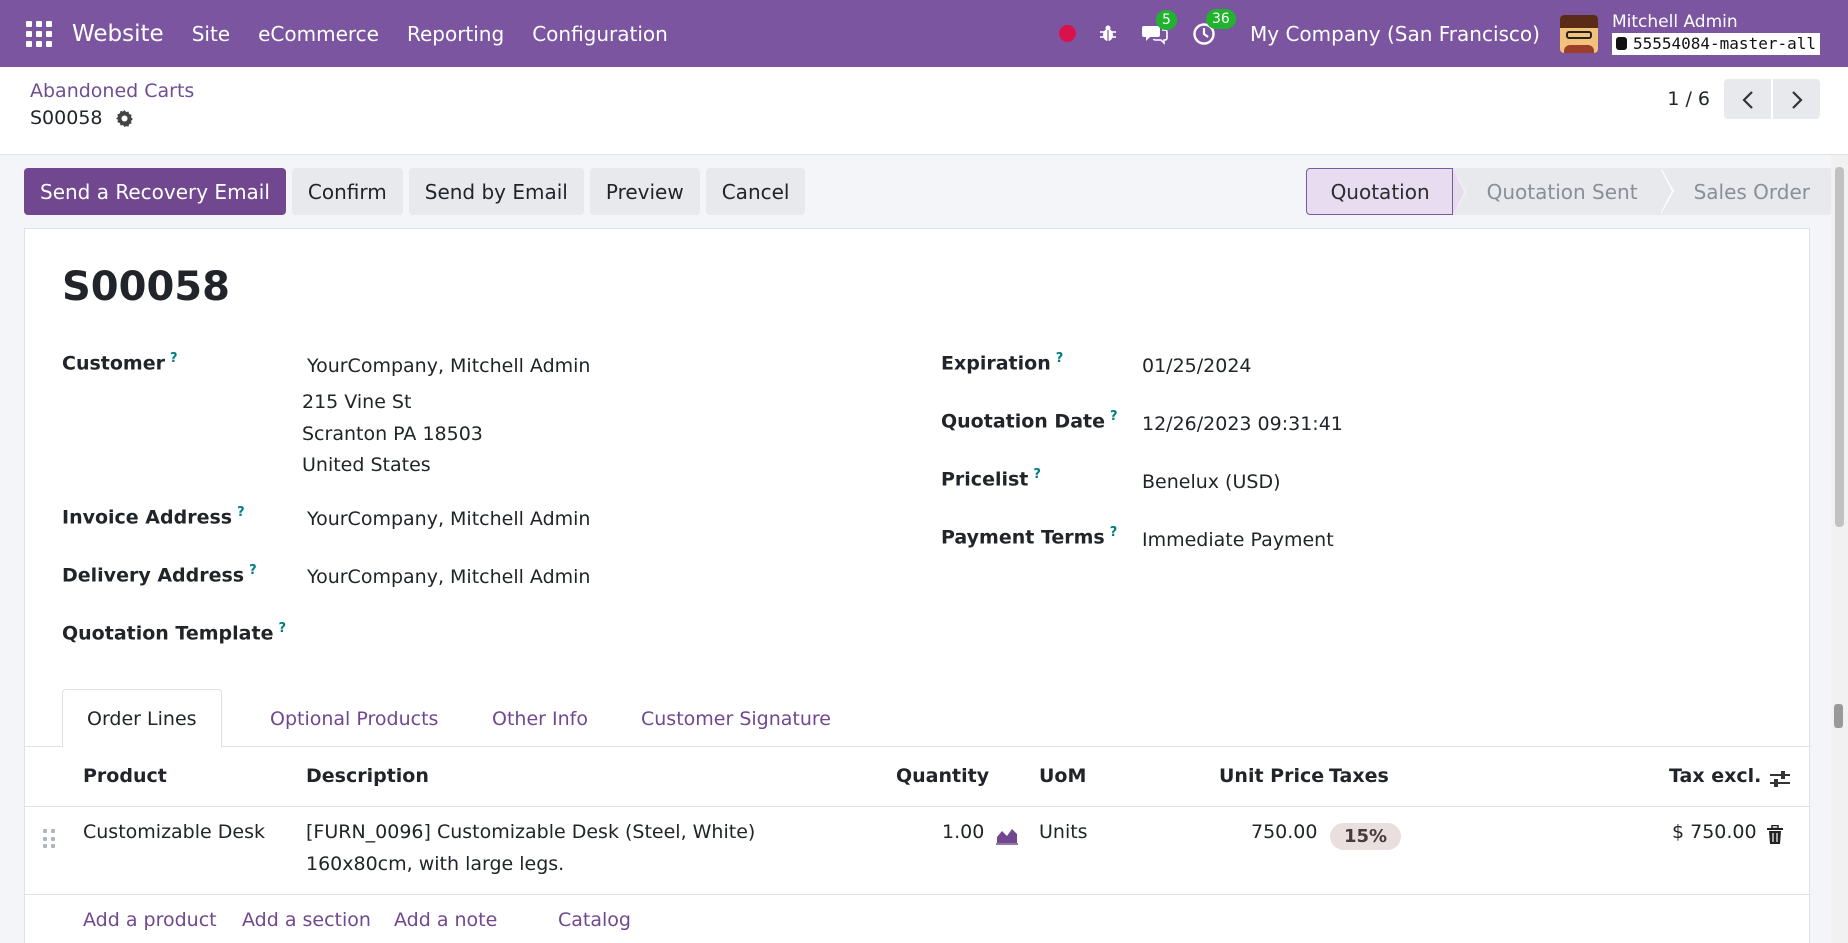  What do you see at coordinates (1724, 43) in the screenshot?
I see `database-label: 55554084-master-all` at bounding box center [1724, 43].